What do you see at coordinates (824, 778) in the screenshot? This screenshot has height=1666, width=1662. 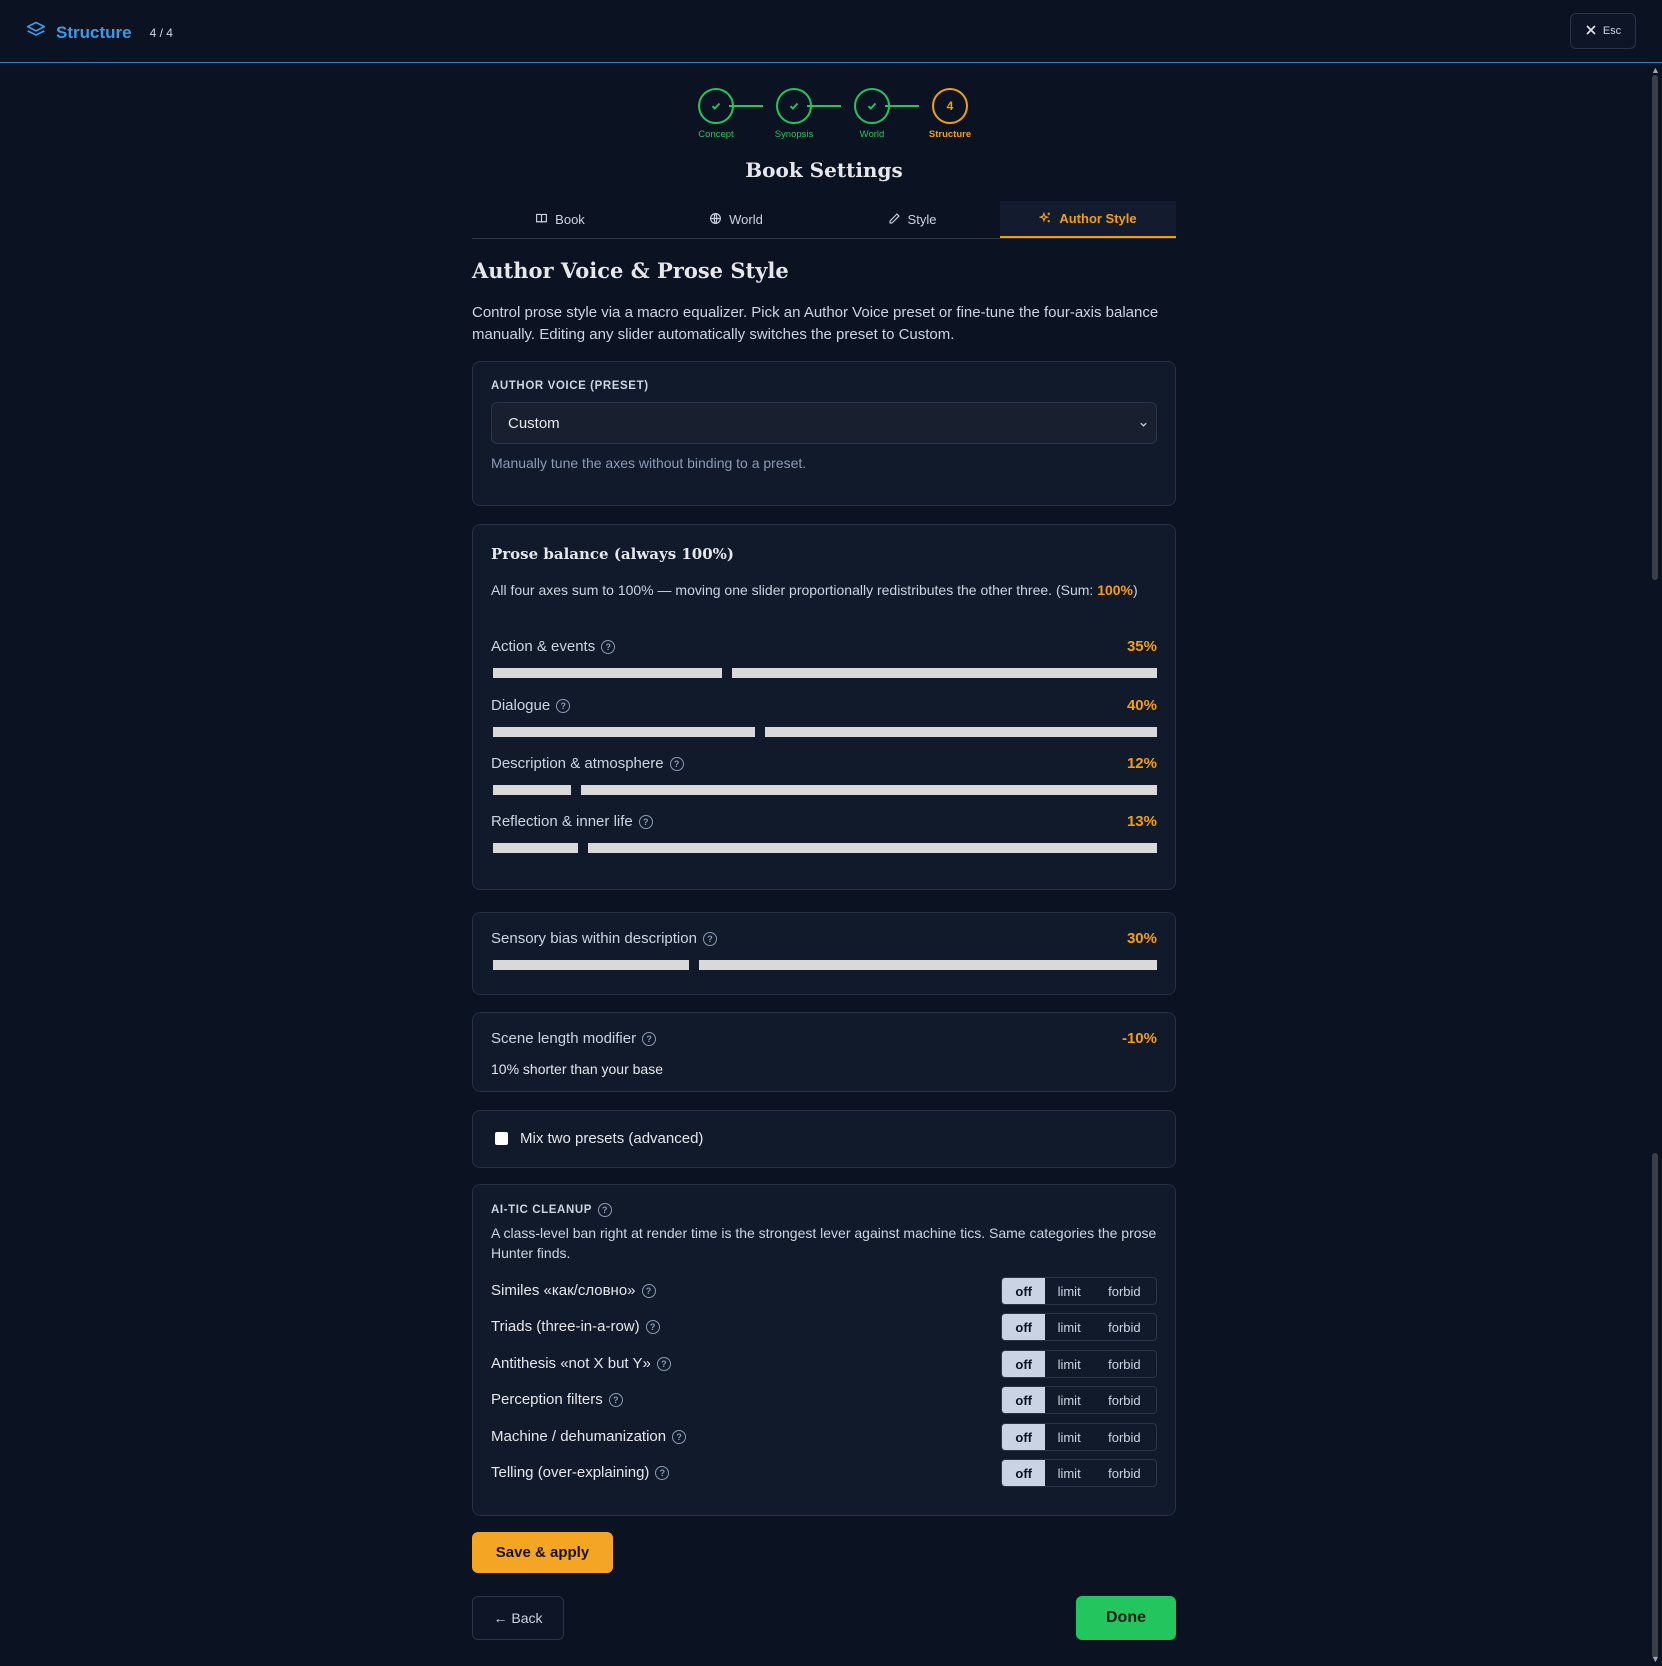 I see `axis-description: Description & atmosphere? 12%` at bounding box center [824, 778].